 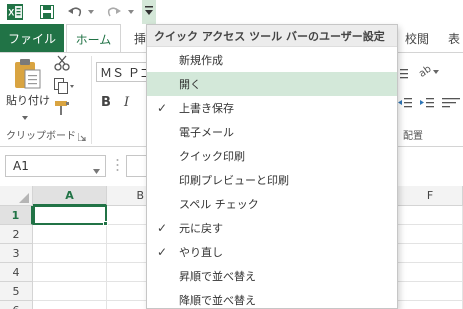 I want to click on svg-text: ab, so click(x=426, y=72).